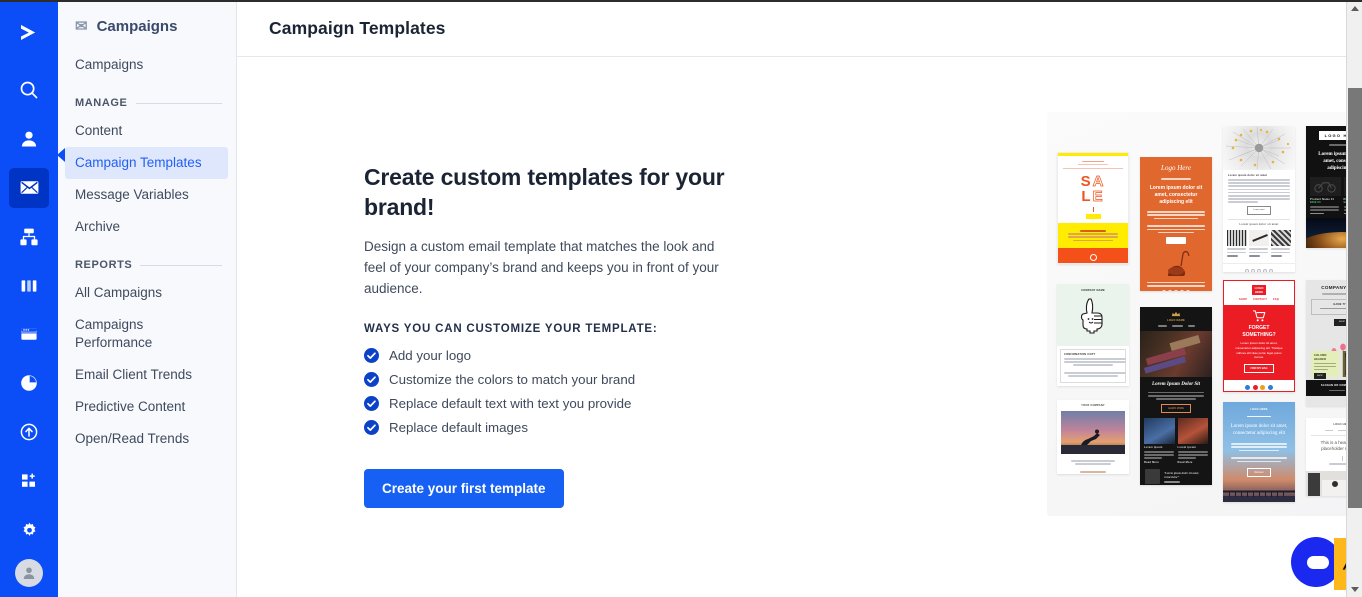  What do you see at coordinates (147, 439) in the screenshot?
I see `sidebar-item-open-read-trends: Open/Read Trends` at bounding box center [147, 439].